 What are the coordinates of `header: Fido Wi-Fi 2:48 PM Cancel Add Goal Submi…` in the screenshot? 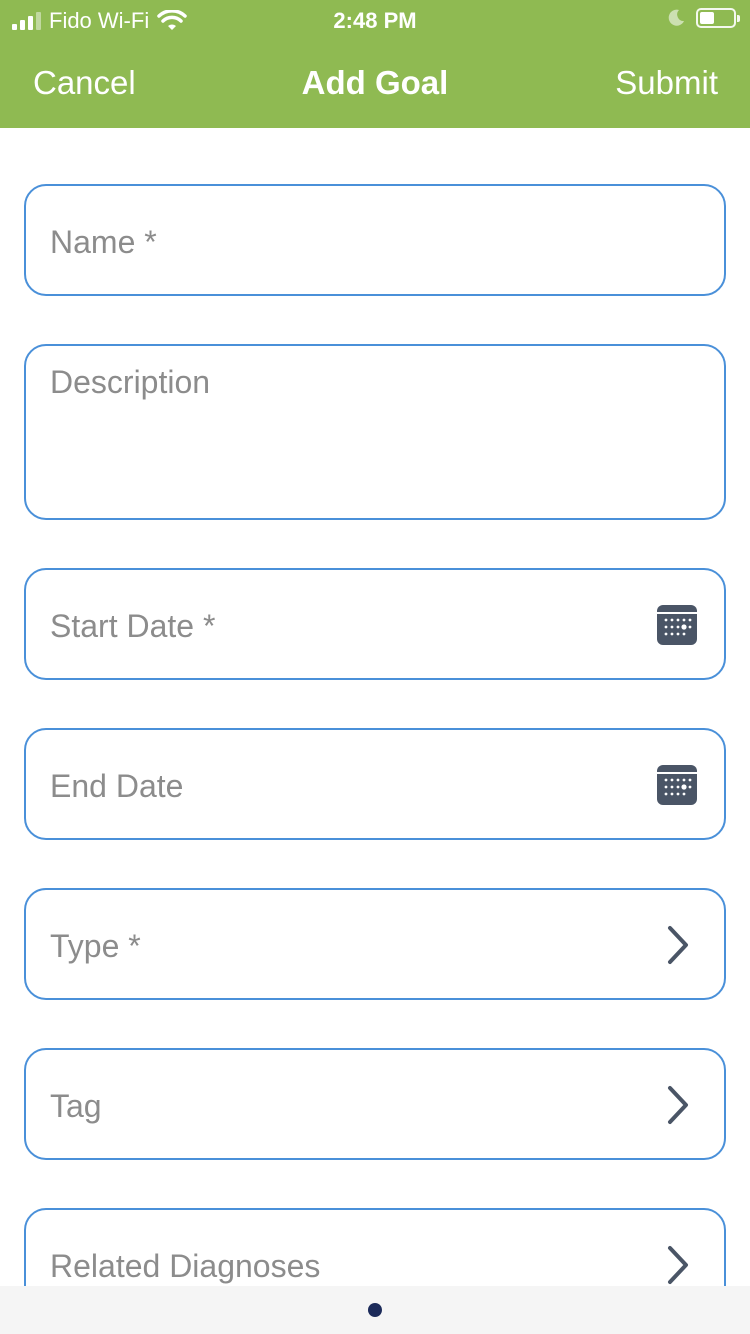 It's located at (375, 64).